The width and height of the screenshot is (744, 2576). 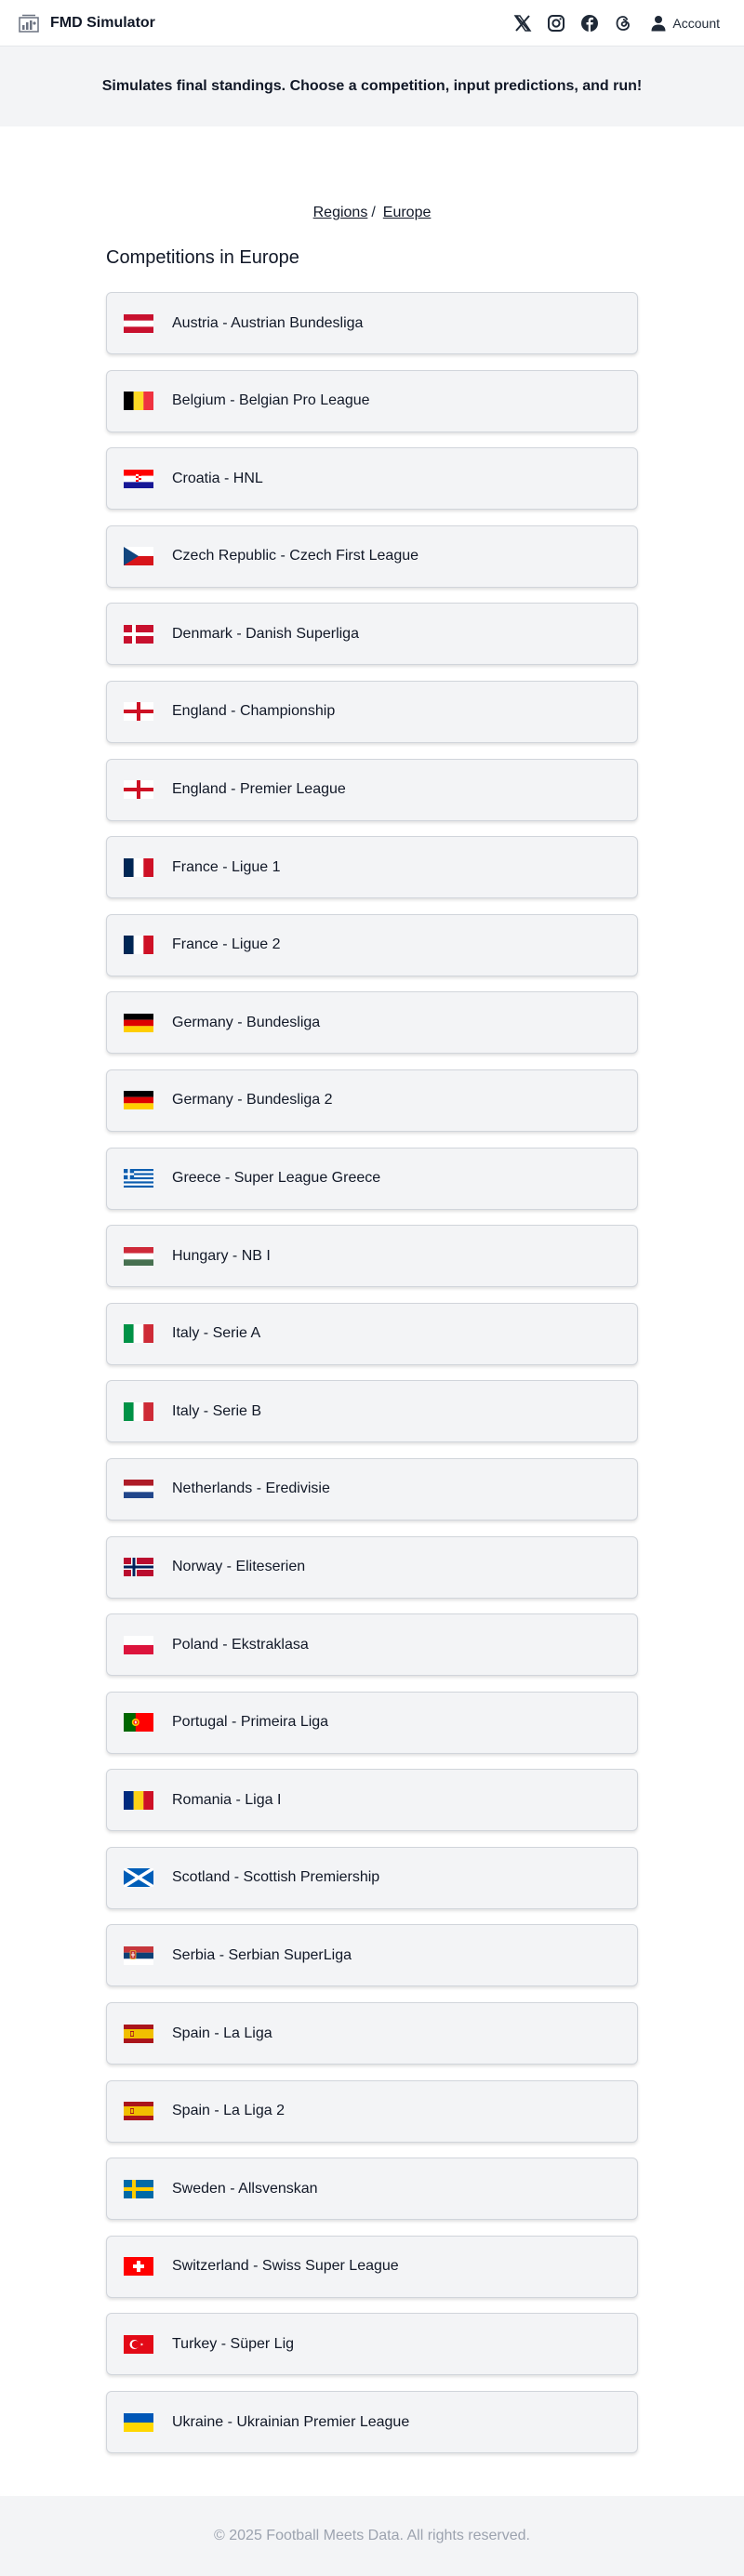 What do you see at coordinates (265, 633) in the screenshot?
I see `competition-label: Denmark - Danish Superliga` at bounding box center [265, 633].